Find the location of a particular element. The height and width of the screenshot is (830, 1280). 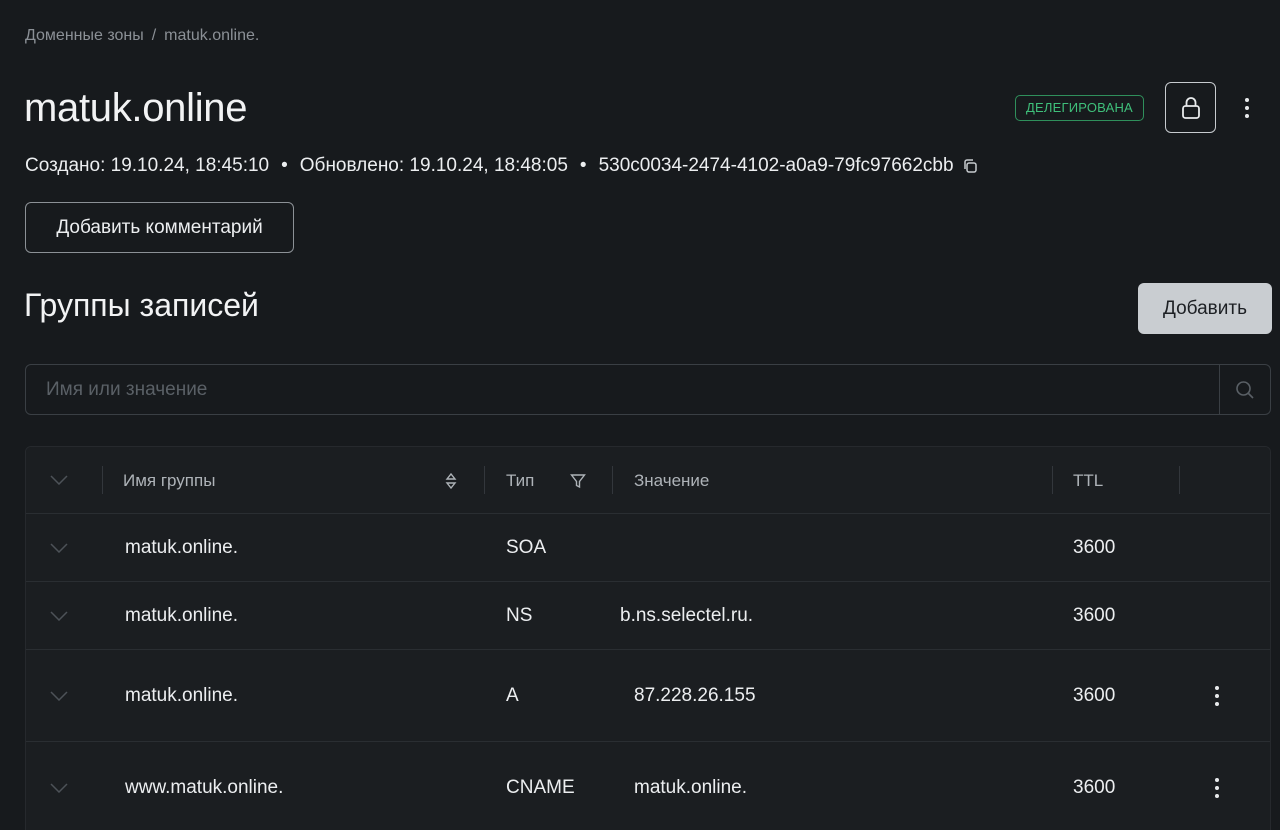

lock-icon is located at coordinates (1190, 107).